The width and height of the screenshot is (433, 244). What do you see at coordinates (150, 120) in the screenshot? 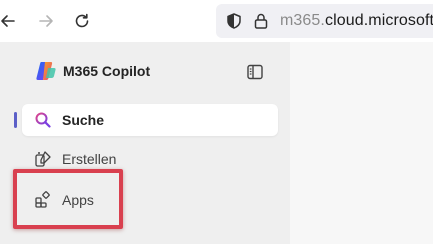
I see `sidebar-item-search: Suche` at bounding box center [150, 120].